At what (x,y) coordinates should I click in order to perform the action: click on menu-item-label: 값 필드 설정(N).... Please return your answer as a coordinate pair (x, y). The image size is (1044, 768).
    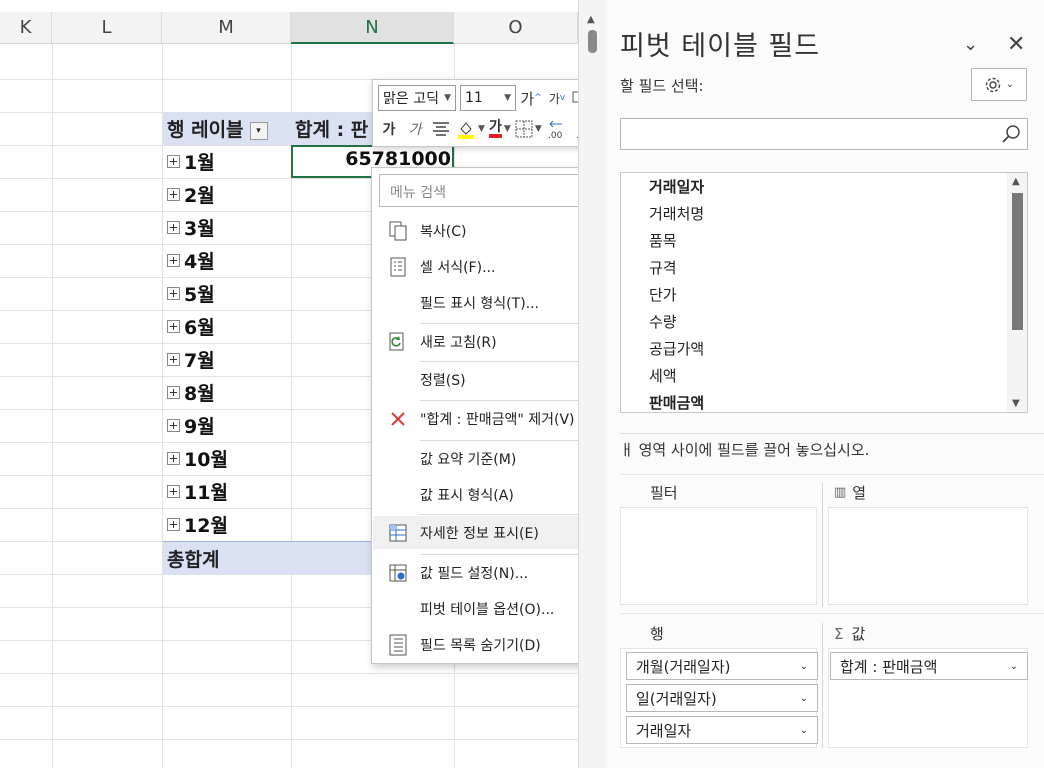
    Looking at the image, I should click on (474, 573).